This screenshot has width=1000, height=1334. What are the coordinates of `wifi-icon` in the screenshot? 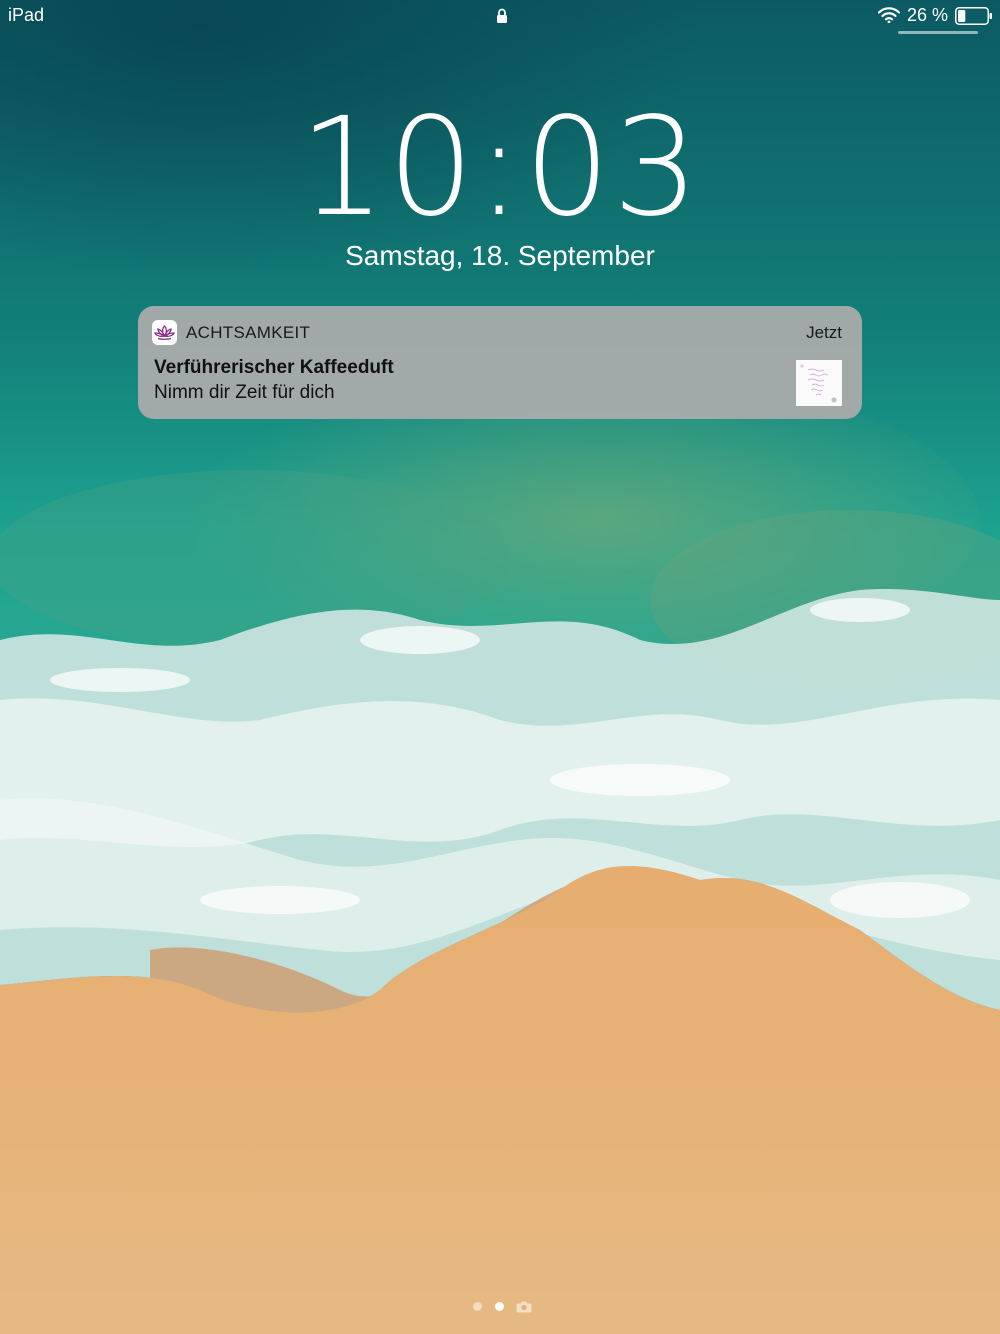 It's located at (889, 15).